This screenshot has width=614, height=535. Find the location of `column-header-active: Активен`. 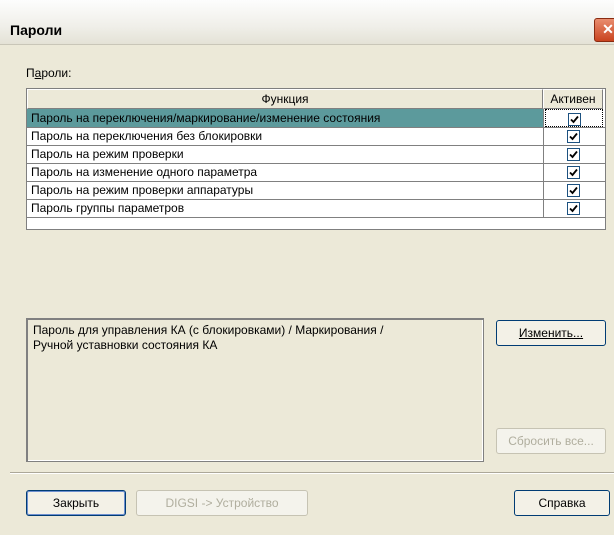

column-header-active: Активен is located at coordinates (573, 99).